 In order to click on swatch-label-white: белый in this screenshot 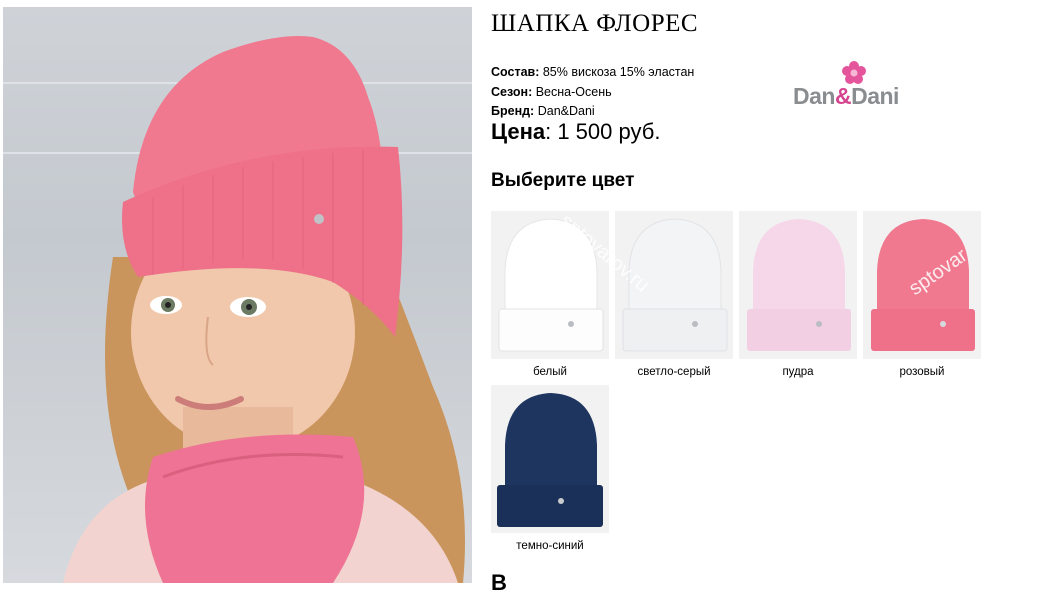, I will do `click(550, 372)`.